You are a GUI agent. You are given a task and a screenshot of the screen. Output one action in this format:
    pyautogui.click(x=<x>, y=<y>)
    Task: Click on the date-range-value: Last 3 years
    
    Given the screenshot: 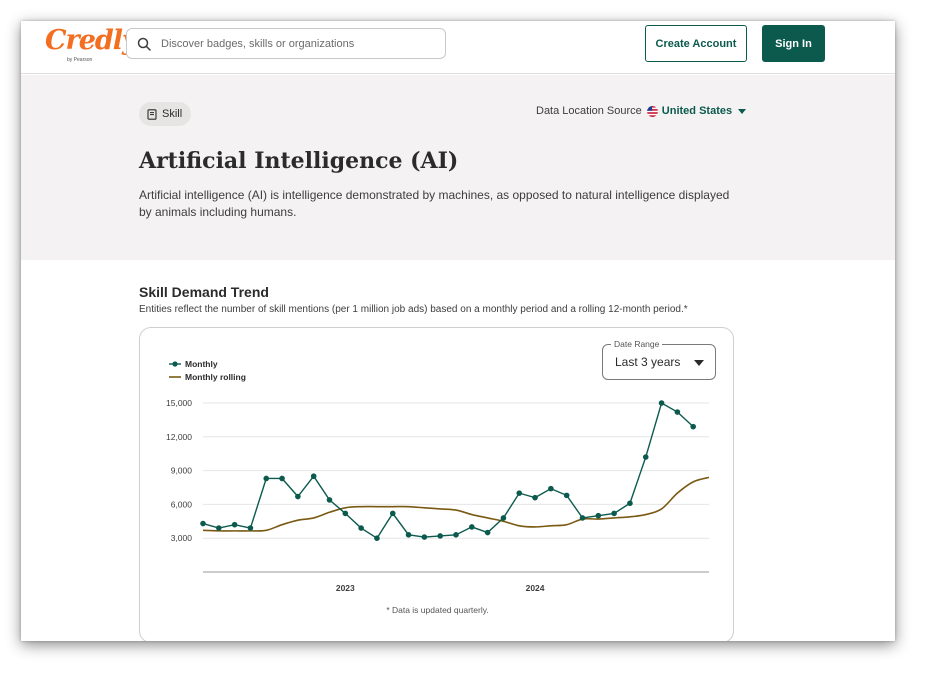 What is the action you would take?
    pyautogui.click(x=648, y=362)
    